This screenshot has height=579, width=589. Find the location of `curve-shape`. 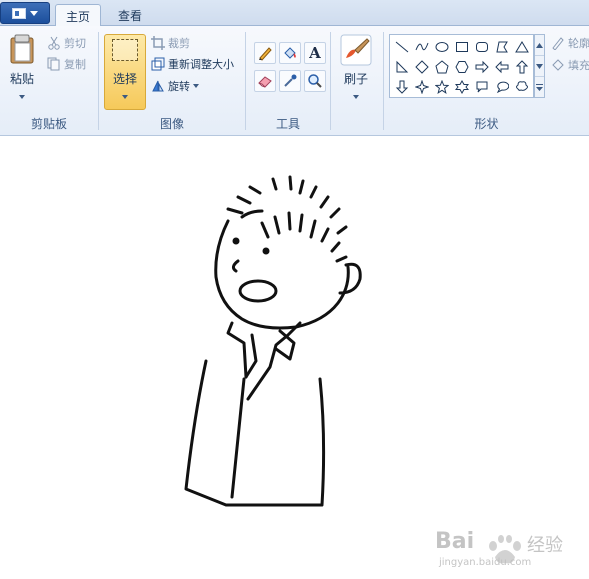

curve-shape is located at coordinates (422, 46).